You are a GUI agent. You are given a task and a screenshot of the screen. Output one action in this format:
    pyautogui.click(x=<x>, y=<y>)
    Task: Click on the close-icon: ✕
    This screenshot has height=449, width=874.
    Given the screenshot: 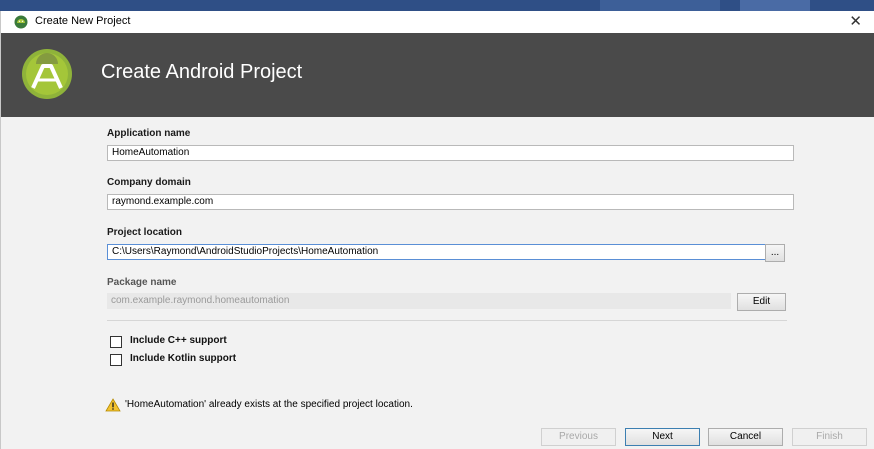 What is the action you would take?
    pyautogui.click(x=855, y=21)
    